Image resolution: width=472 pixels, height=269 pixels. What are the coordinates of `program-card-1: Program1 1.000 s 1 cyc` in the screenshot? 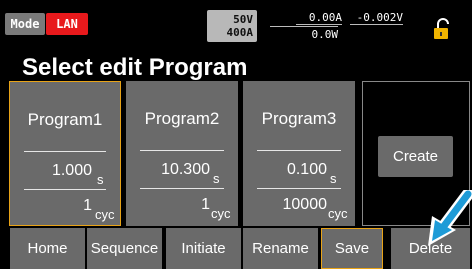 It's located at (65, 153).